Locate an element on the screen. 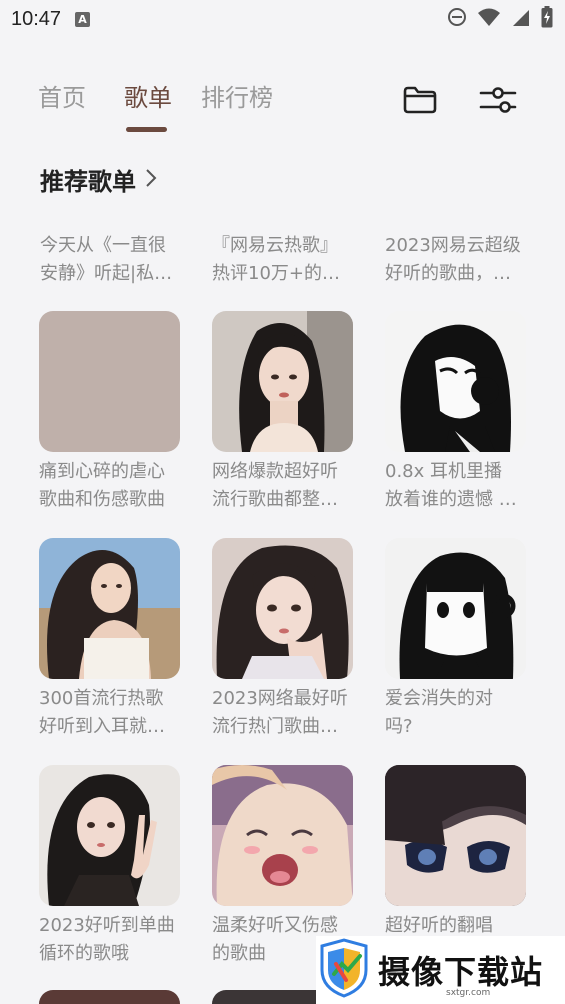 The width and height of the screenshot is (565, 1004). watermark-logo-icon is located at coordinates (344, 970).